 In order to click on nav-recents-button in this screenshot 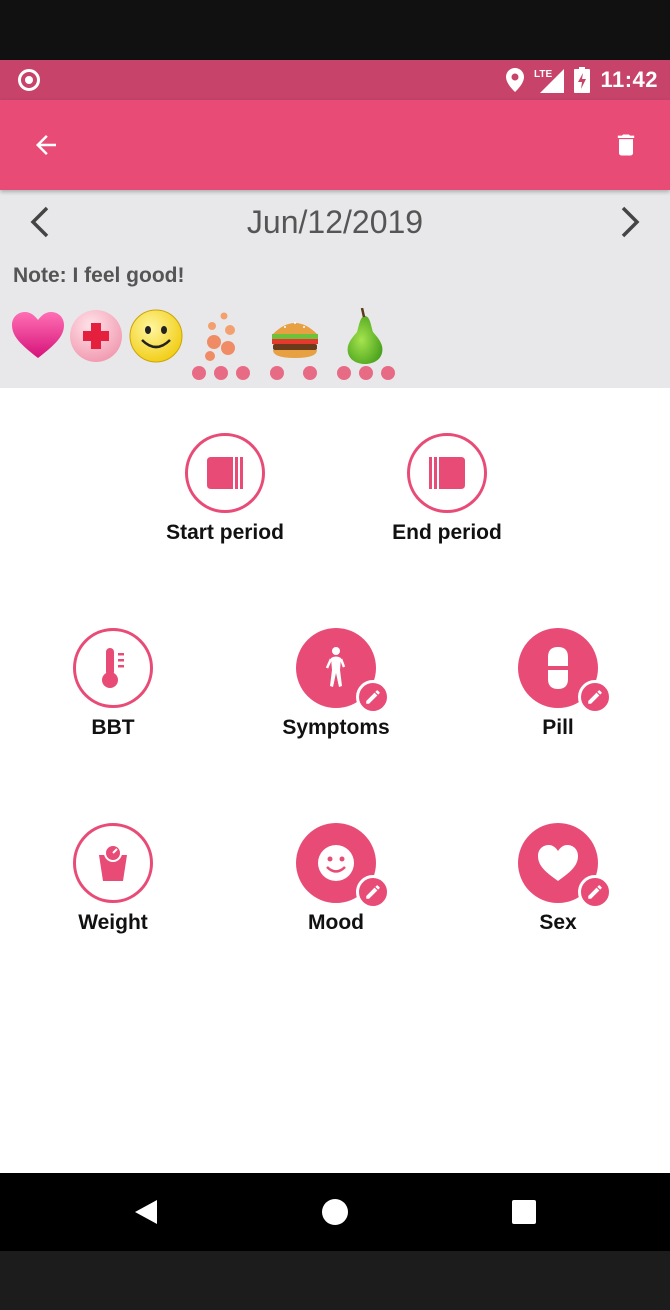, I will do `click(524, 1212)`.